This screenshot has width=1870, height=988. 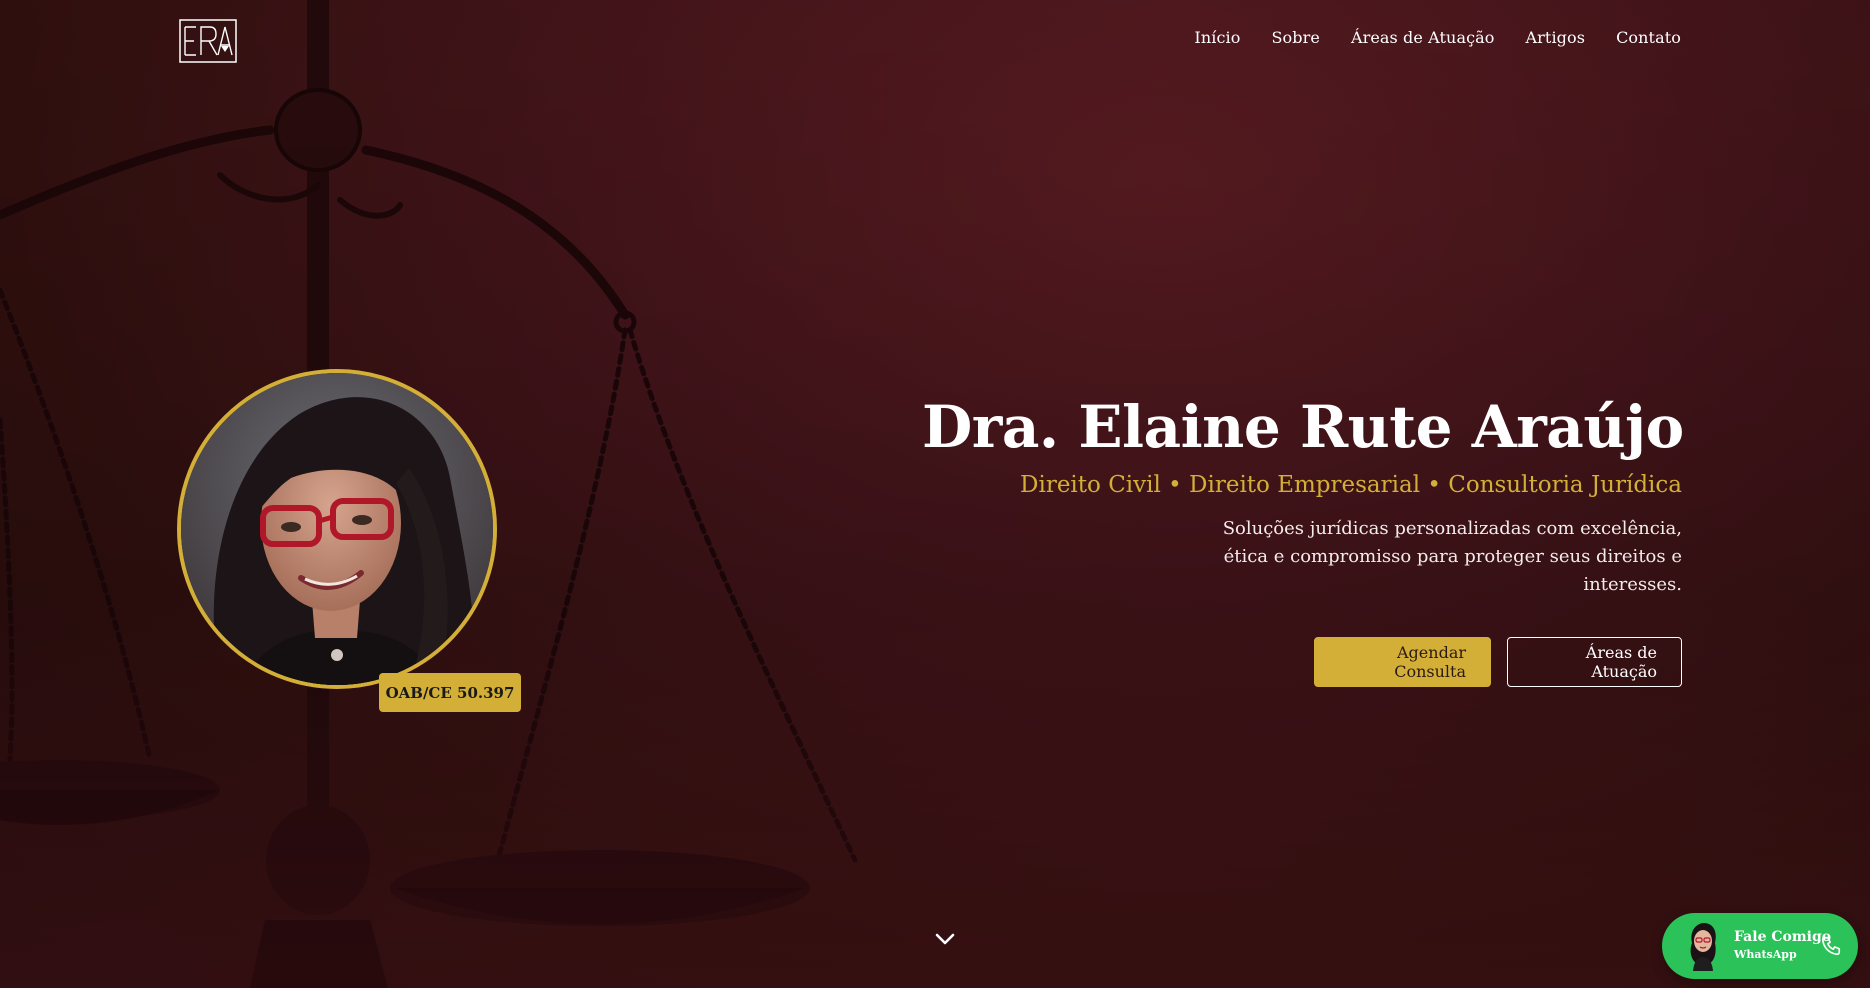 I want to click on whatsapp-subtitle: WhatsApp, so click(x=1765, y=954).